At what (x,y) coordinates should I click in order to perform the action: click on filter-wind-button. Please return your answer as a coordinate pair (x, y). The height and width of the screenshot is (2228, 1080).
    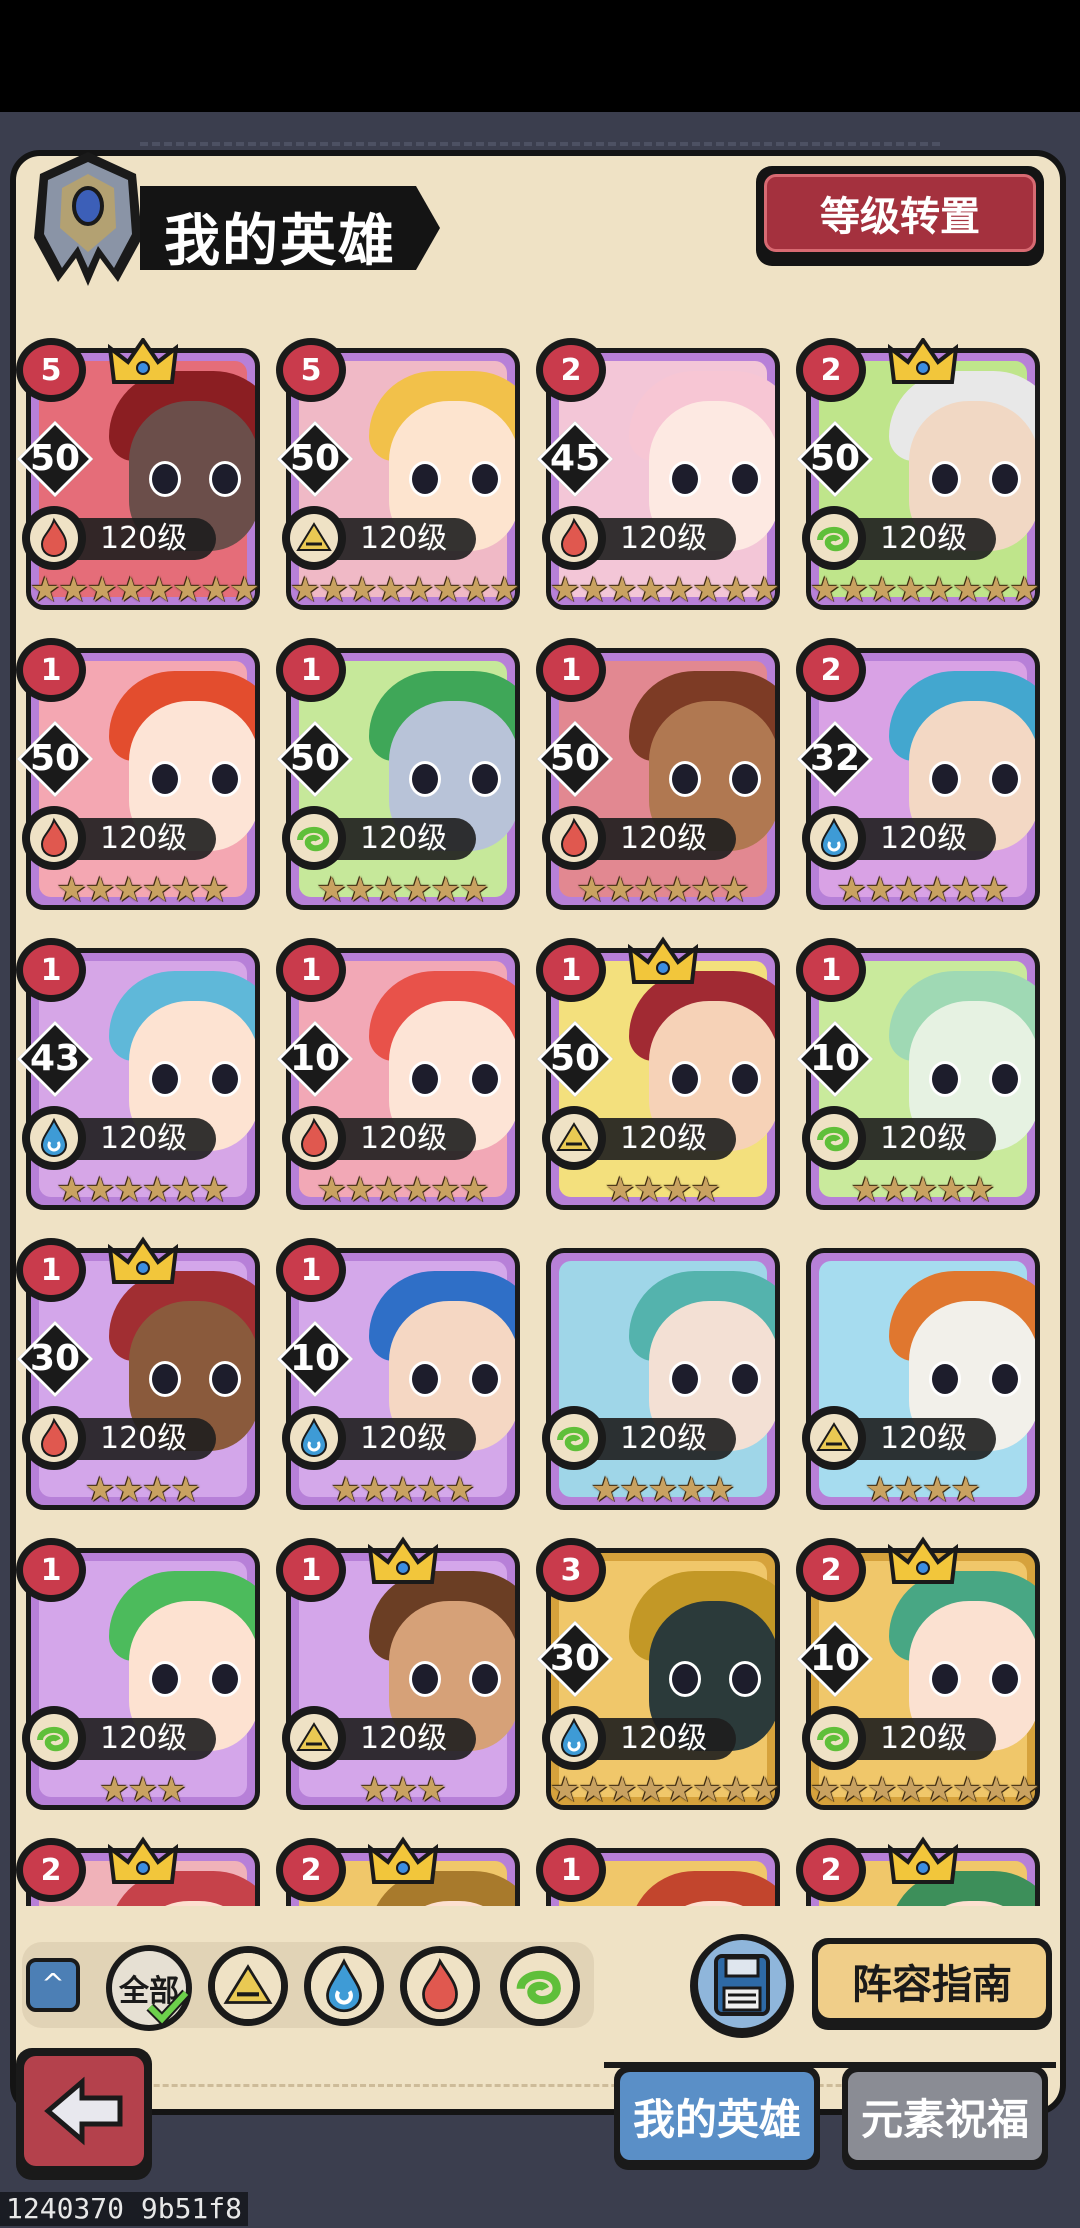
    Looking at the image, I should click on (540, 1986).